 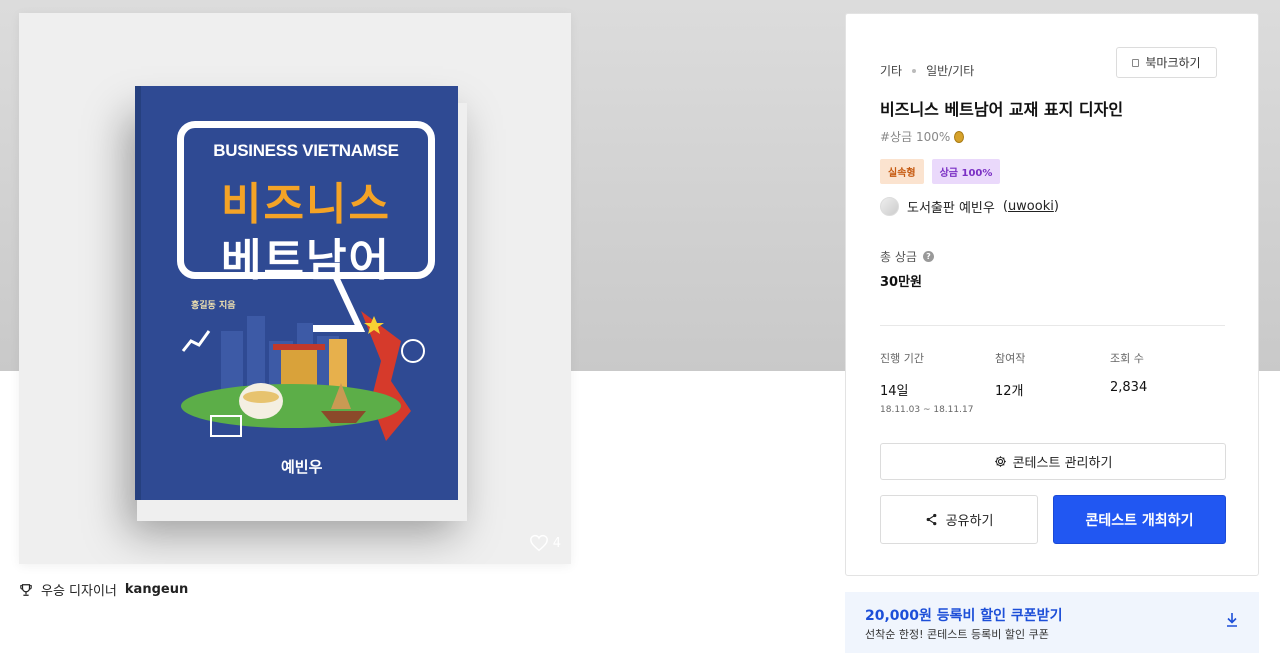 What do you see at coordinates (957, 634) in the screenshot?
I see `coupon-subtext: 선착순 한정! 콘테스트 등록비 할인 쿠폰` at bounding box center [957, 634].